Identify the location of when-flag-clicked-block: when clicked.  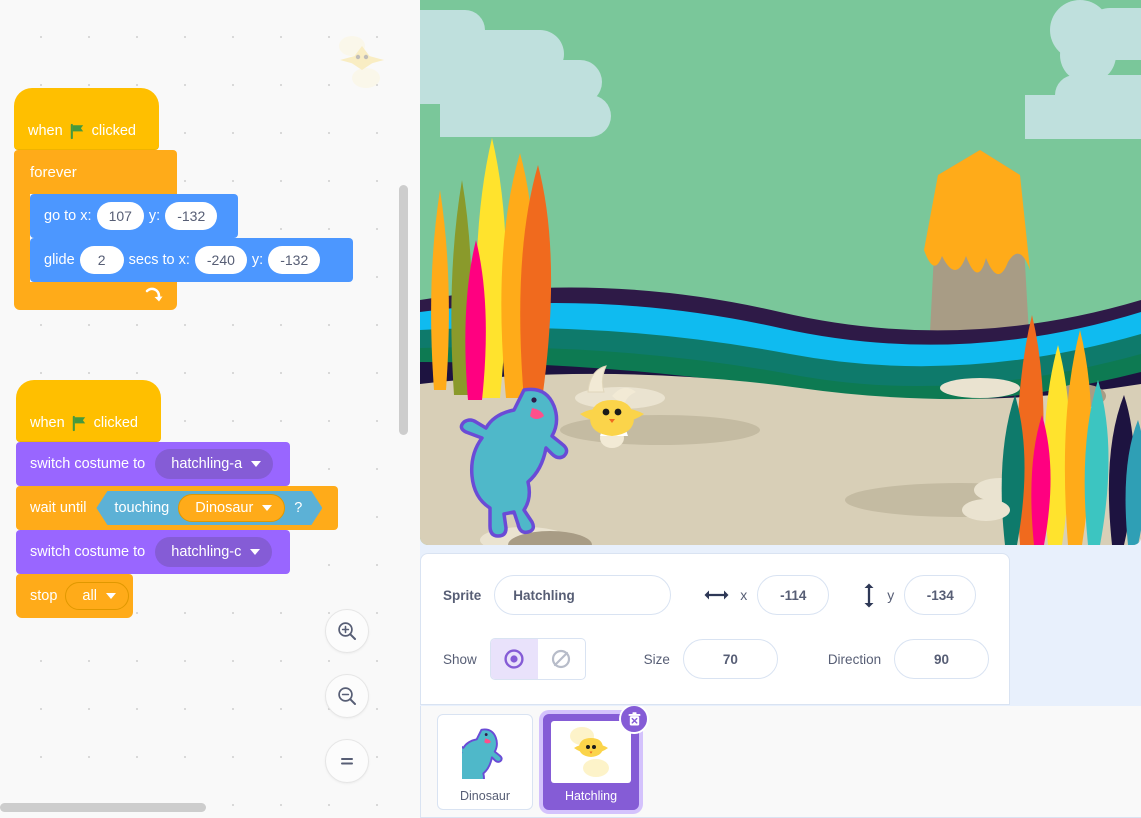
(86, 119).